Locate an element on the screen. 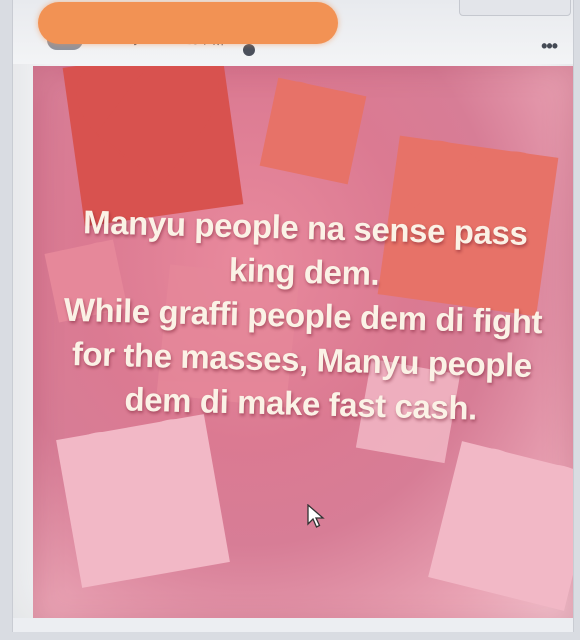  redaction-blob is located at coordinates (188, 23).